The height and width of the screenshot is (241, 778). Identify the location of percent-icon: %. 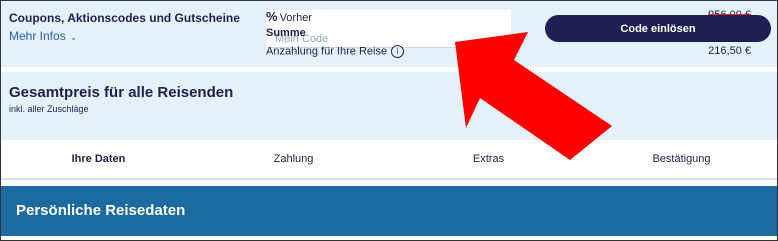
(272, 16).